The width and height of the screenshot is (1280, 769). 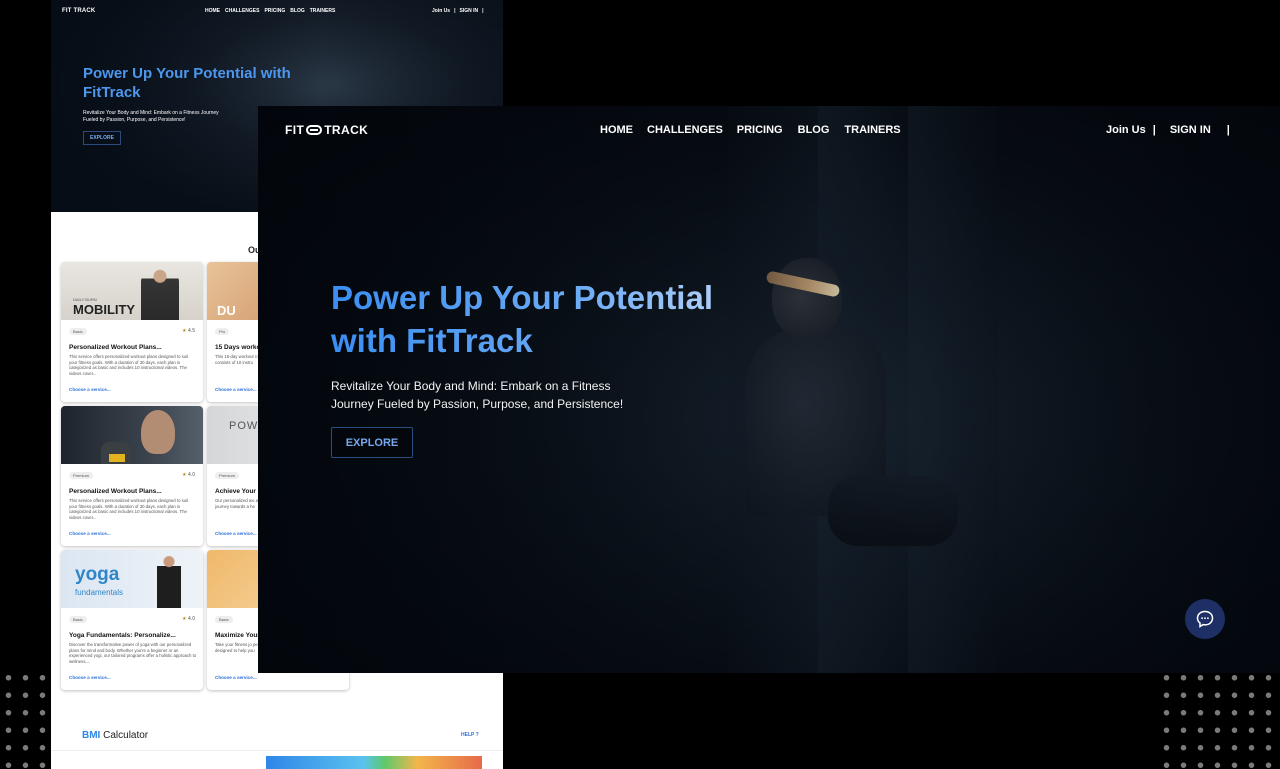 I want to click on card-image-word: DU, so click(x=226, y=310).